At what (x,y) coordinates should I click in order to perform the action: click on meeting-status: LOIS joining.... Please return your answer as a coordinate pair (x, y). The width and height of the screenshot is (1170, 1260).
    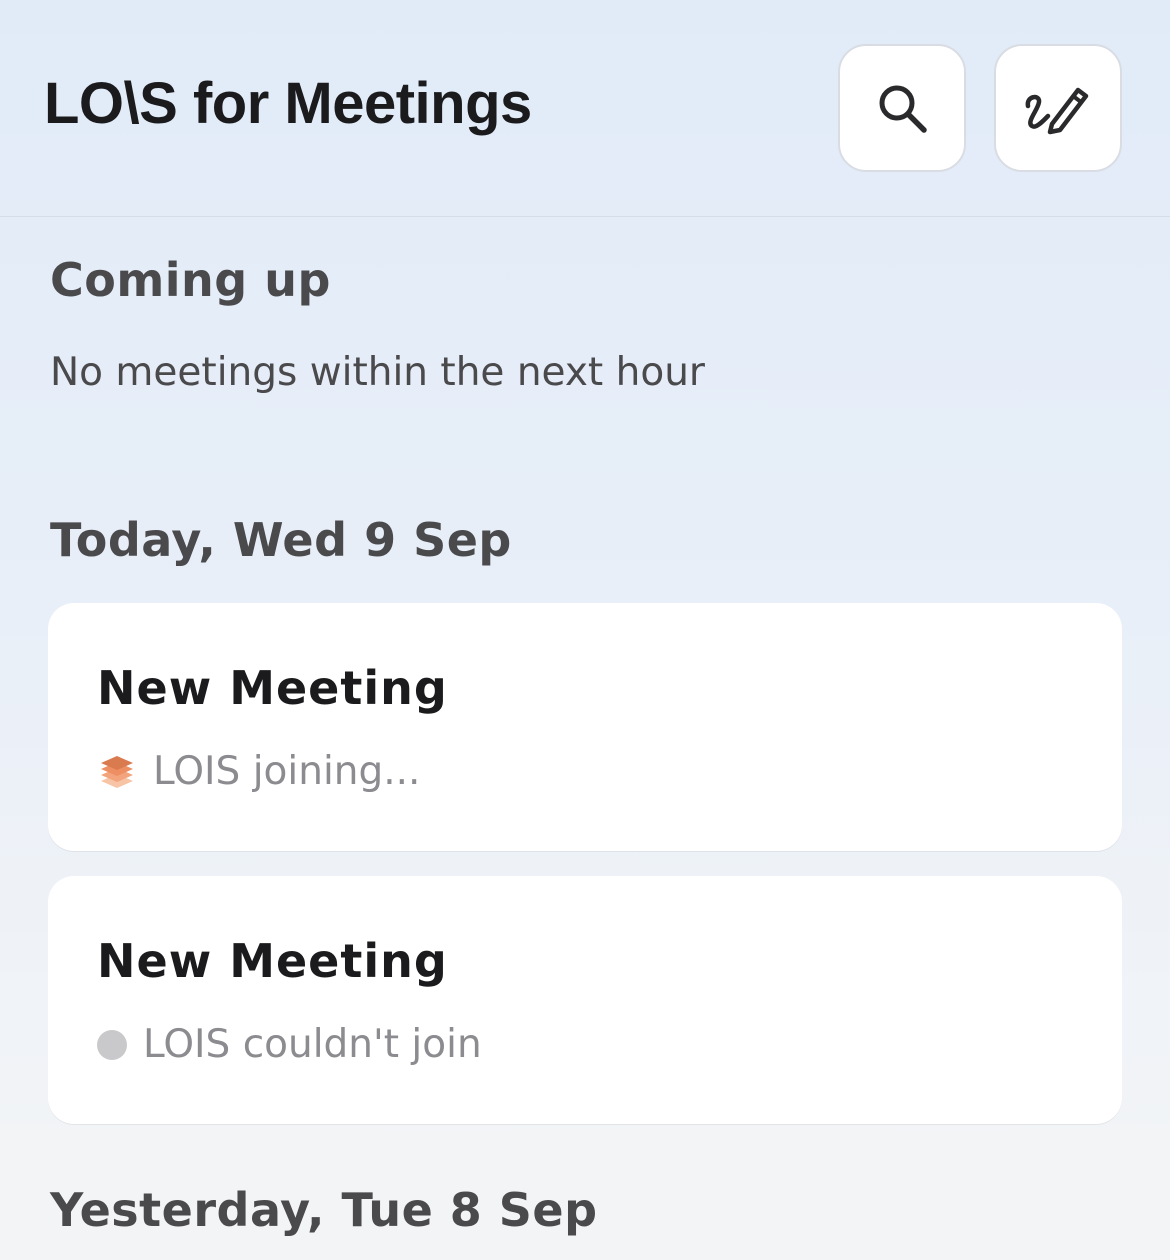
    Looking at the image, I should click on (258, 771).